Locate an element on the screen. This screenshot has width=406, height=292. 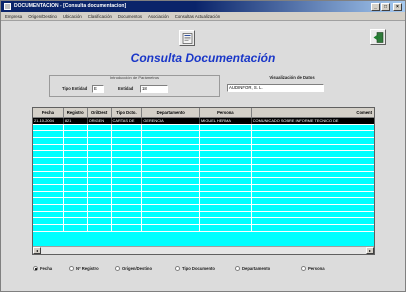
radio-label: Origen/Destino is located at coordinates (137, 268).